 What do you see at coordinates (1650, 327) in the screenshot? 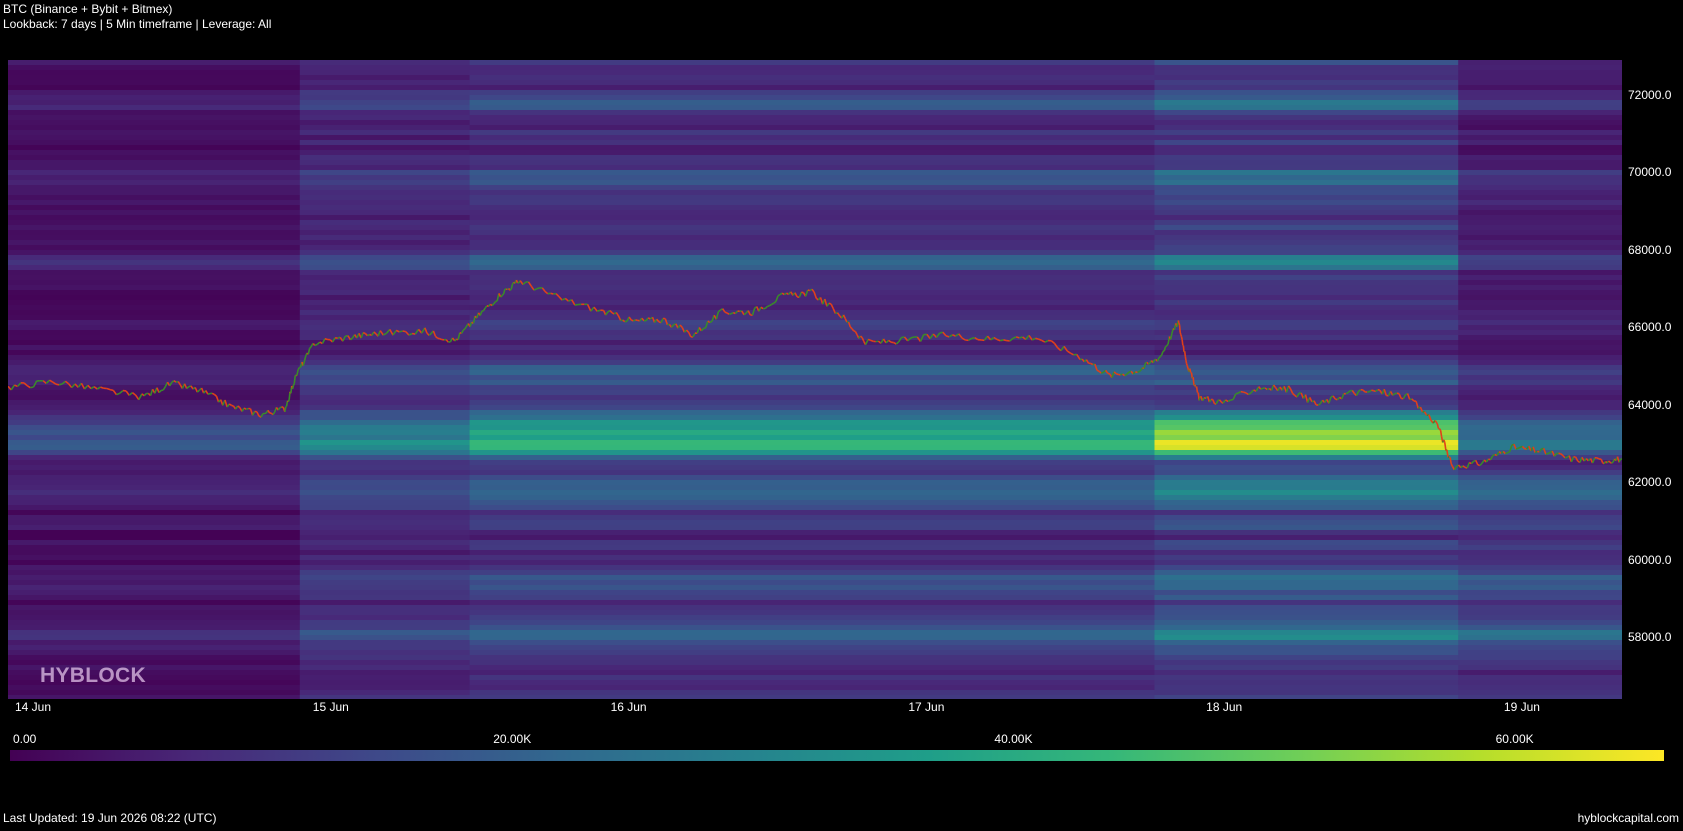
I see `y-tick-label: 66000.0` at bounding box center [1650, 327].